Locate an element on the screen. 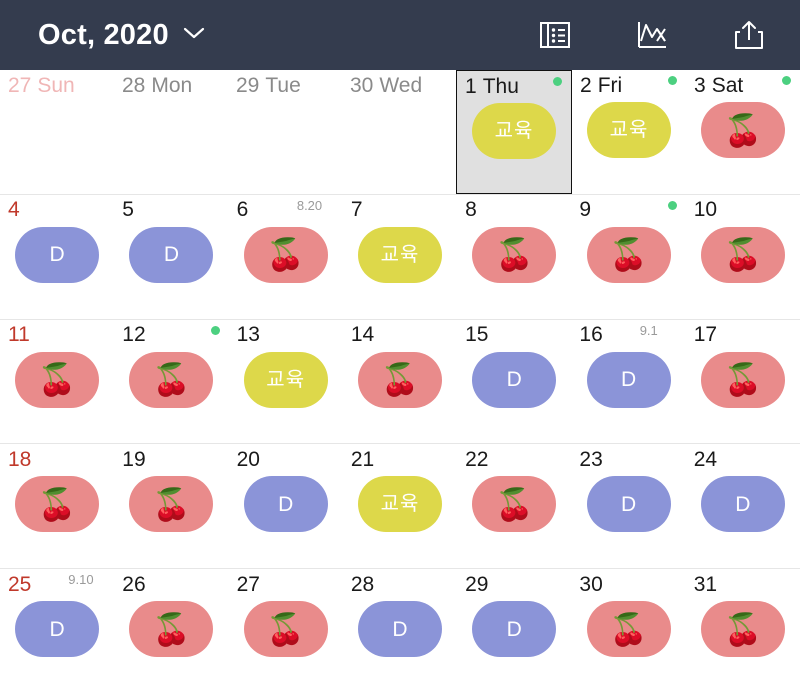 The height and width of the screenshot is (693, 800). calendar-day-cell: 18 🍒 is located at coordinates (57, 506).